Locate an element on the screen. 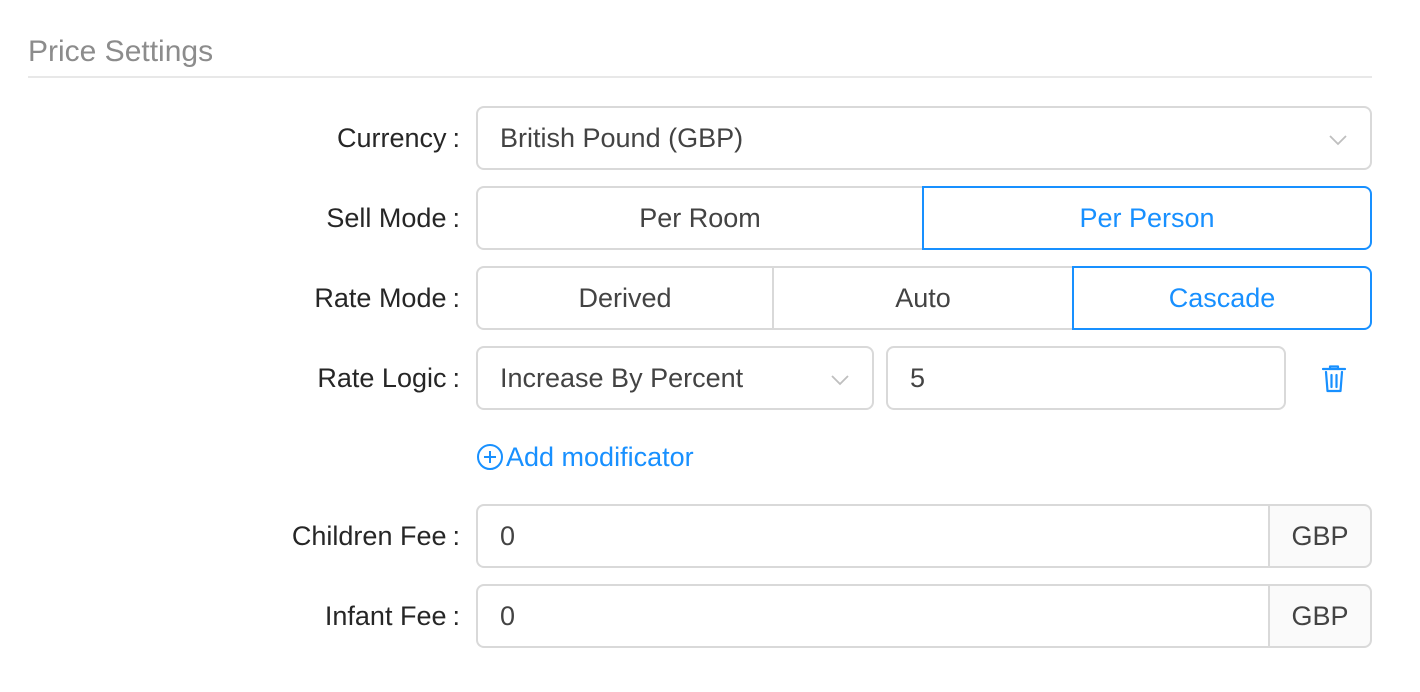 This screenshot has width=1420, height=692. infant-fee-row: Infant Fee: 0 GBP is located at coordinates (710, 616).